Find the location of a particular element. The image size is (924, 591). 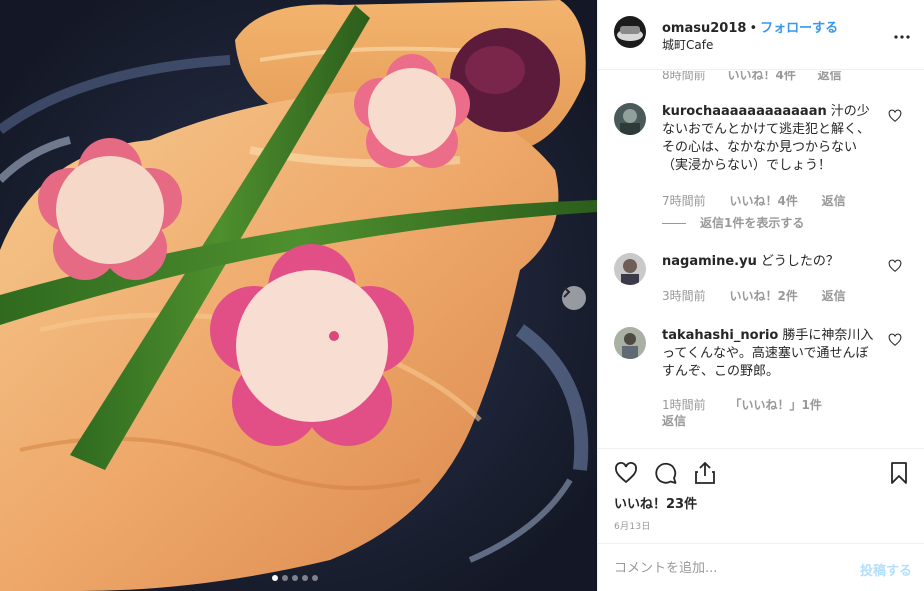

post-header: omasu2018 • フォローする 城町Cafe is located at coordinates (761, 35).